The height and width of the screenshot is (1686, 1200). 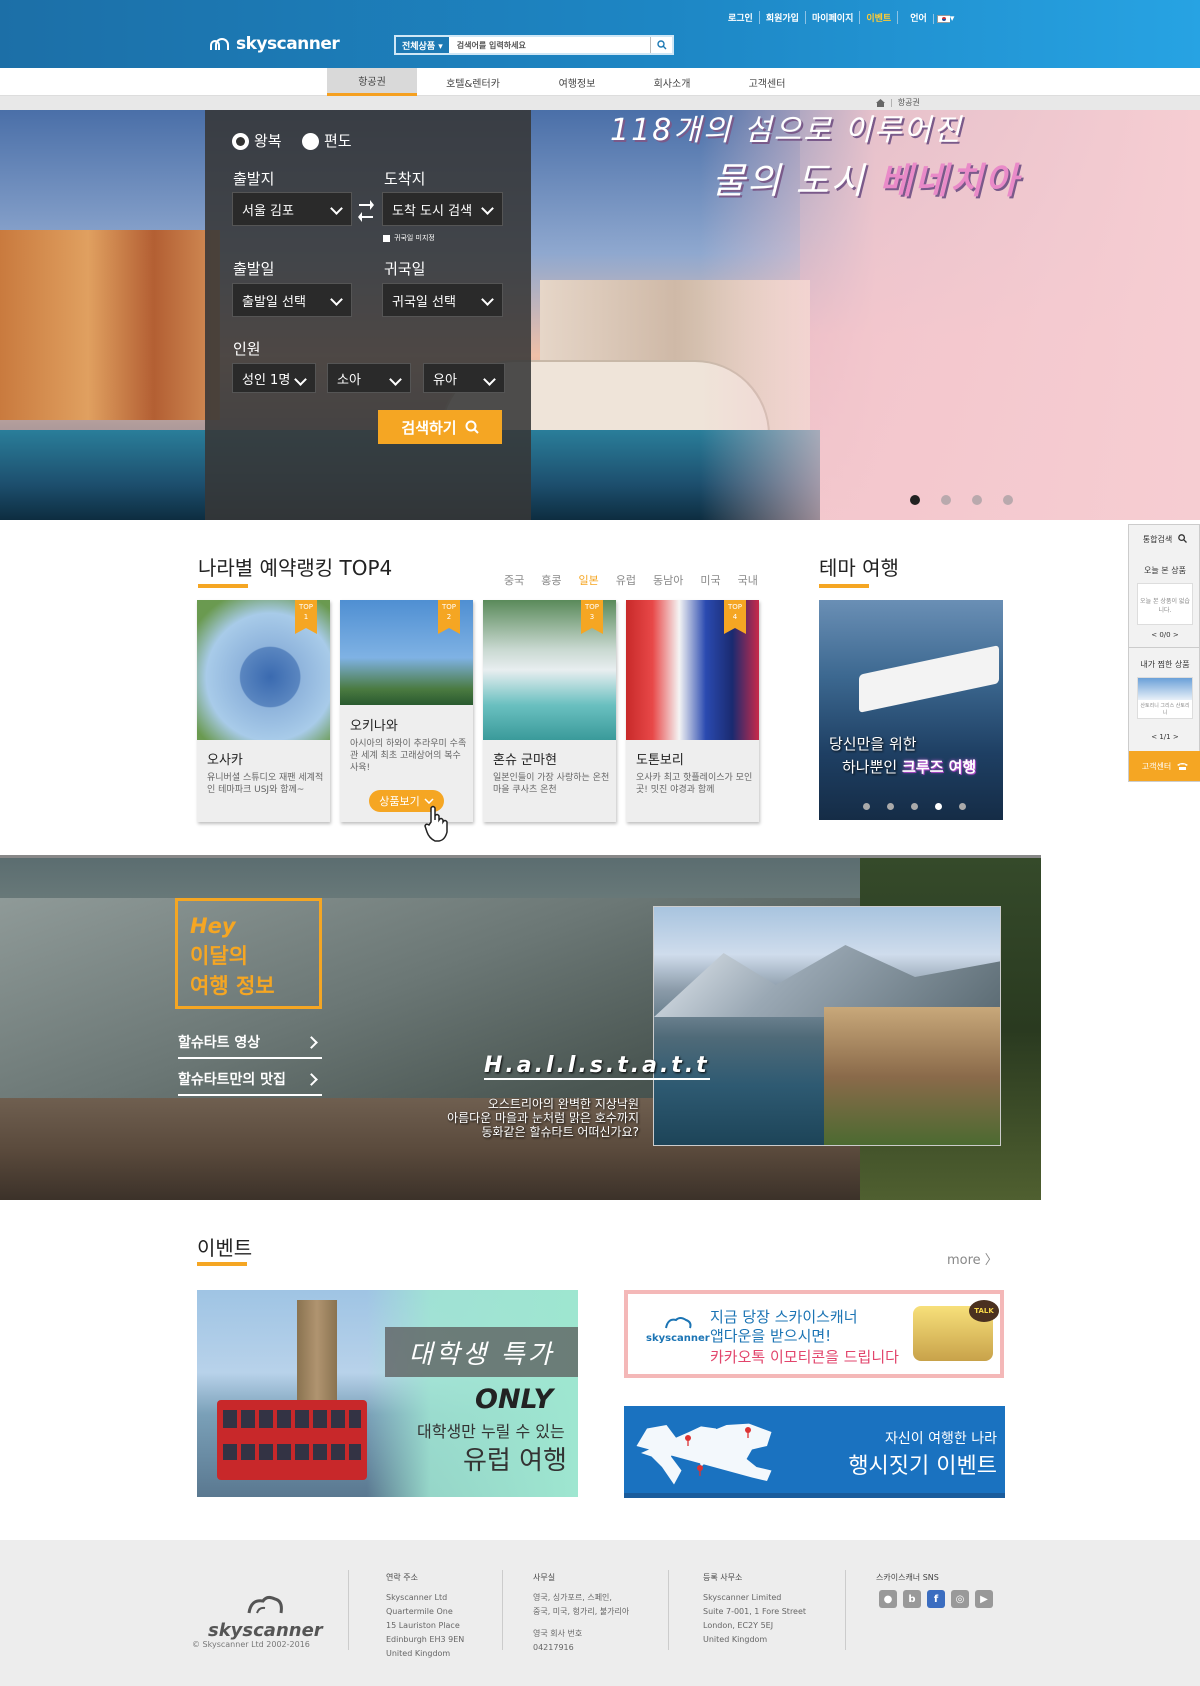 I want to click on student-only: ONLY, so click(x=514, y=1399).